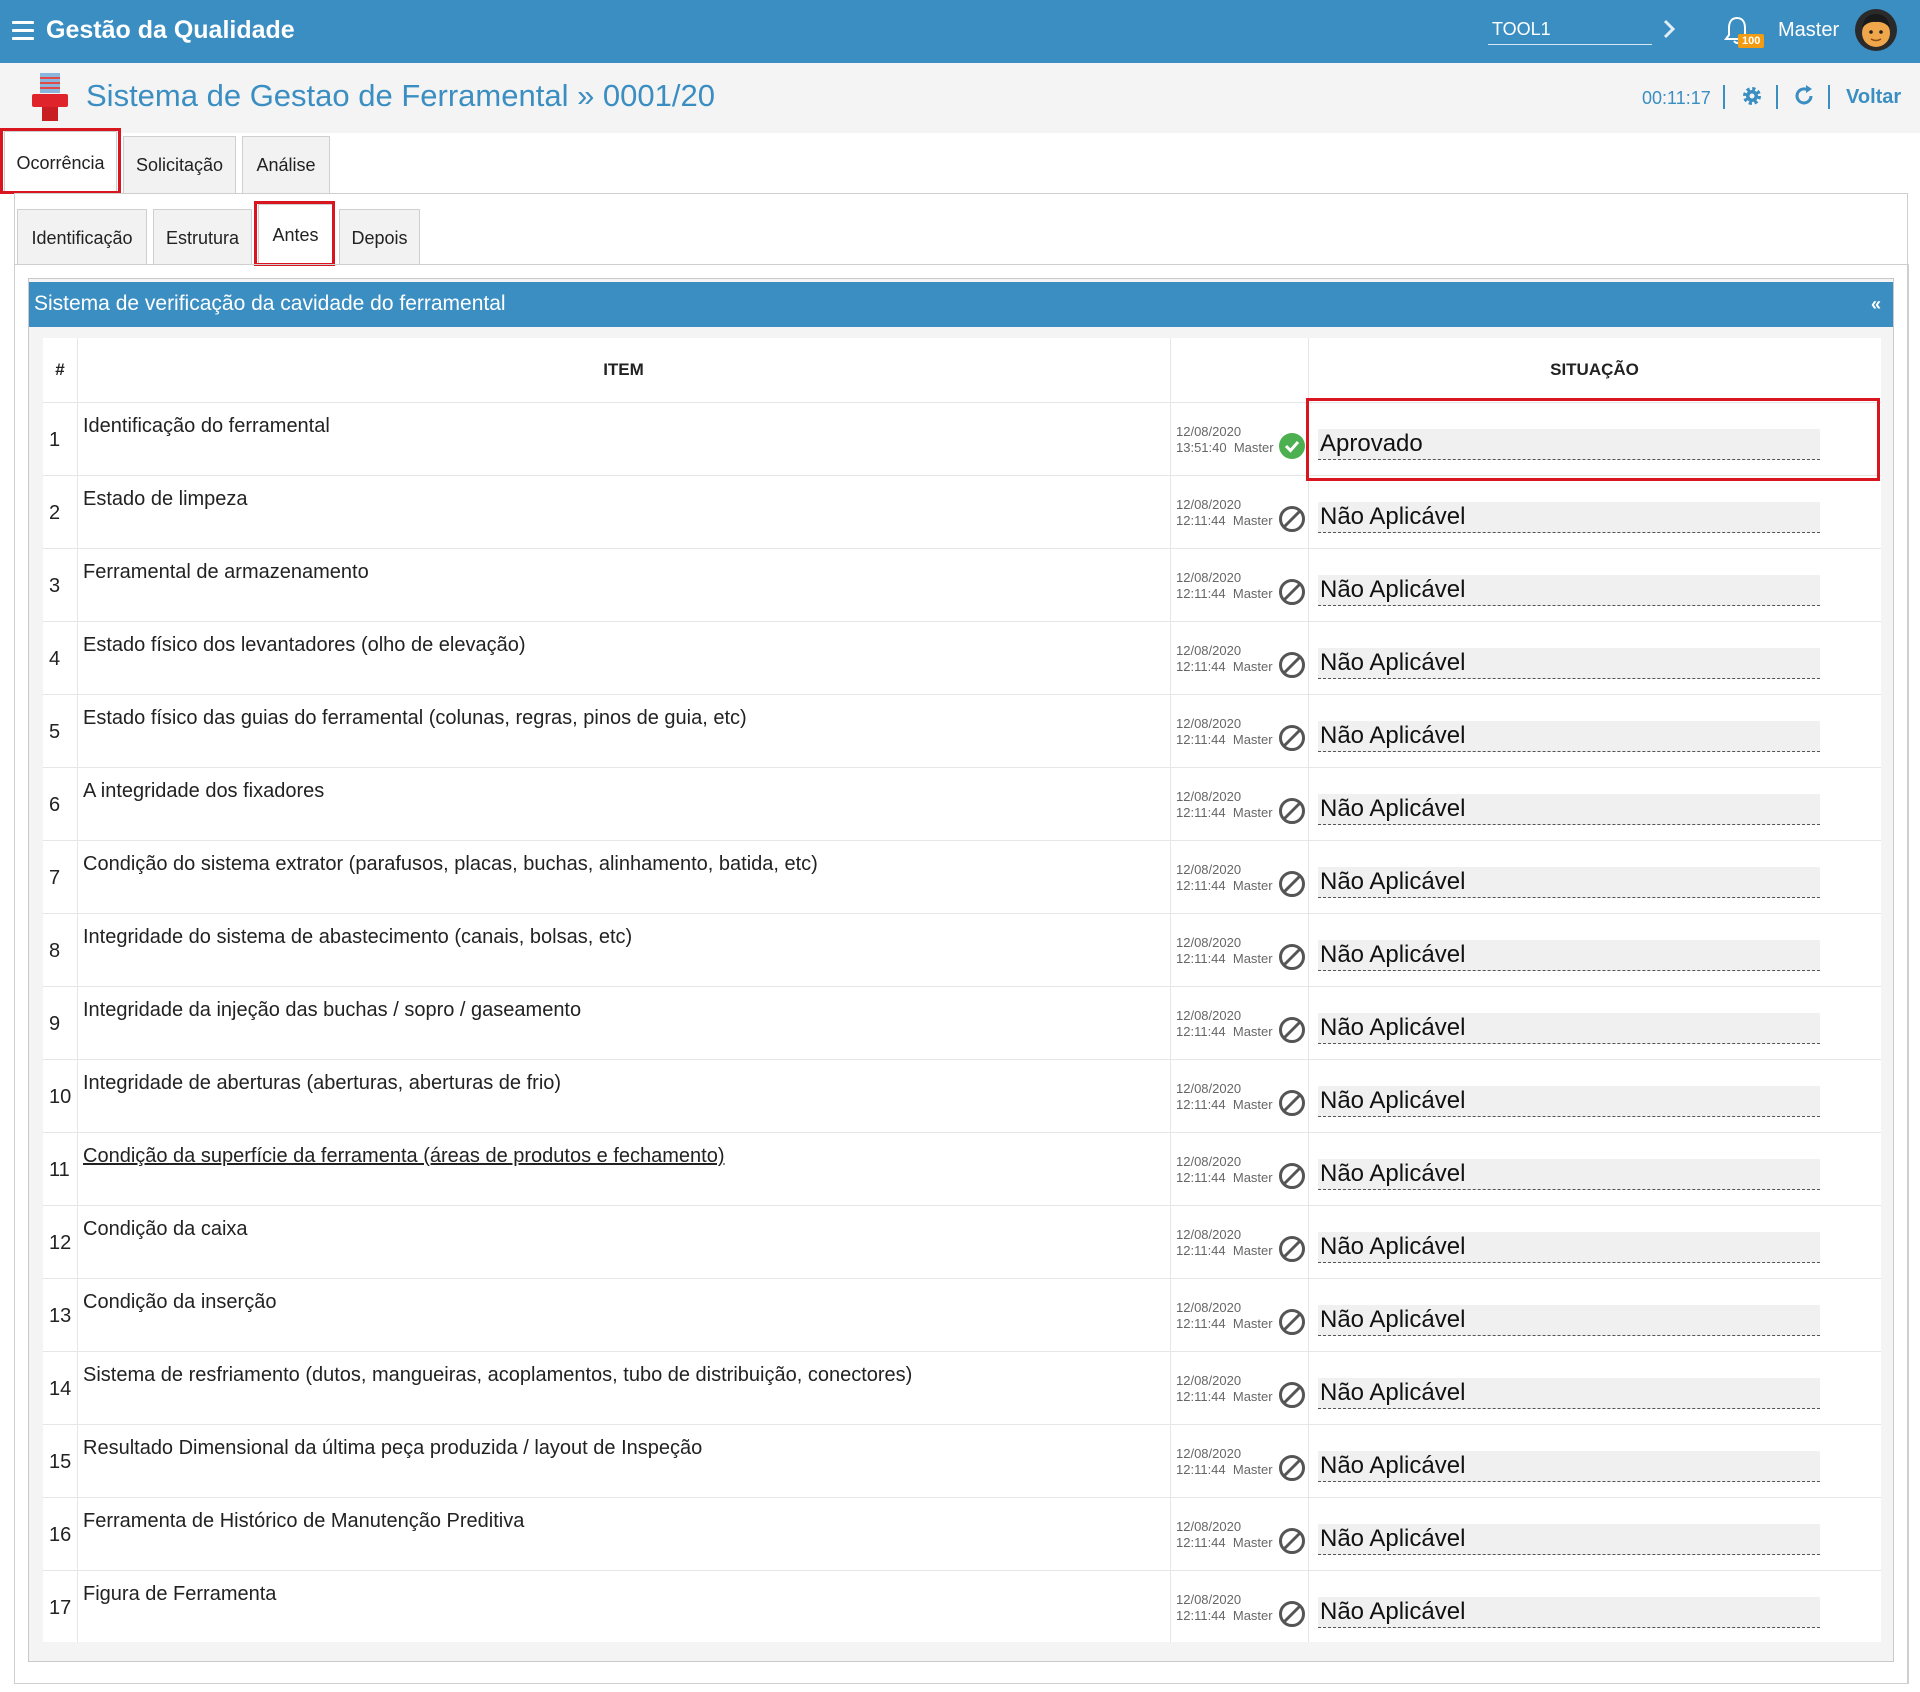  I want to click on row-number: 15, so click(60, 1462).